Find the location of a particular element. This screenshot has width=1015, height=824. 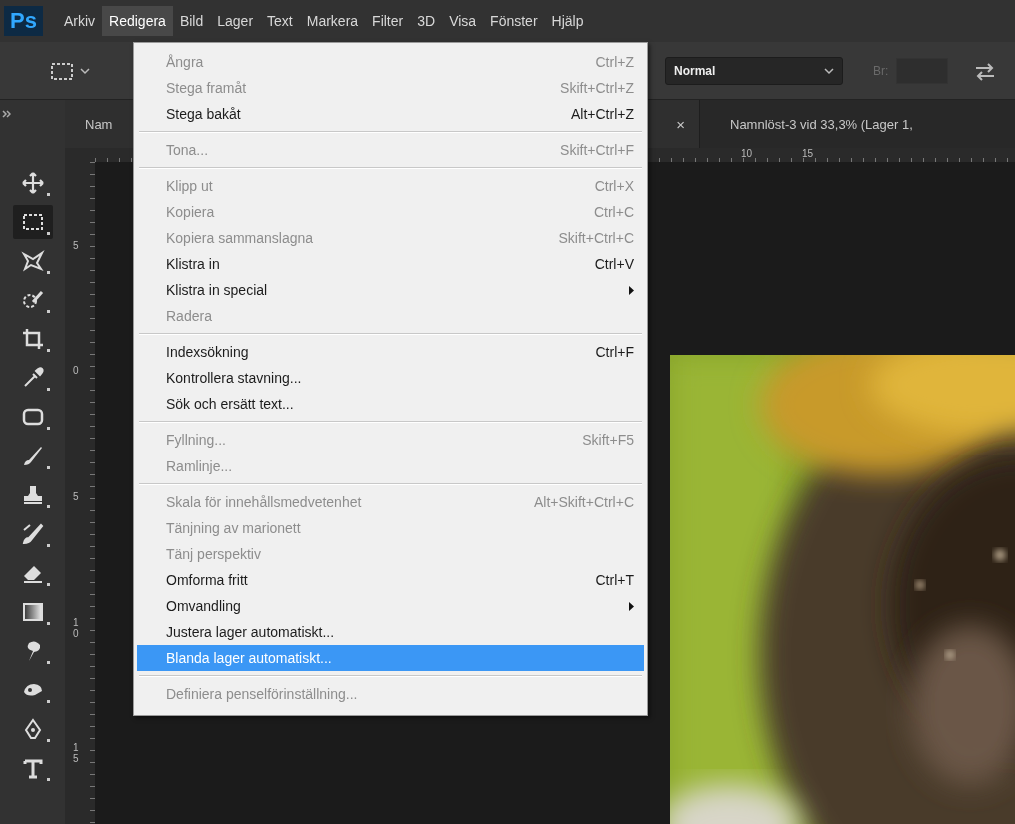

shortcut-label: Alt+Skift+Ctrl+C is located at coordinates (584, 502).